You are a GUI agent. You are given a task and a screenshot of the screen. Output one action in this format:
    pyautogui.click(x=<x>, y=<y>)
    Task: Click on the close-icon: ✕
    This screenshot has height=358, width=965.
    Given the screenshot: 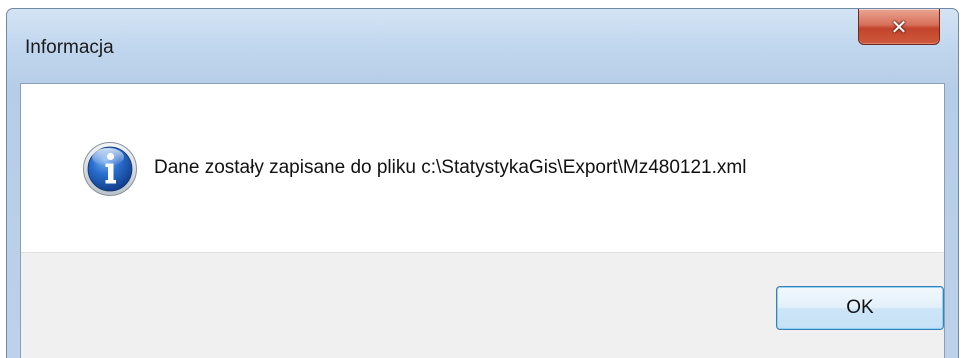 What is the action you would take?
    pyautogui.click(x=899, y=26)
    